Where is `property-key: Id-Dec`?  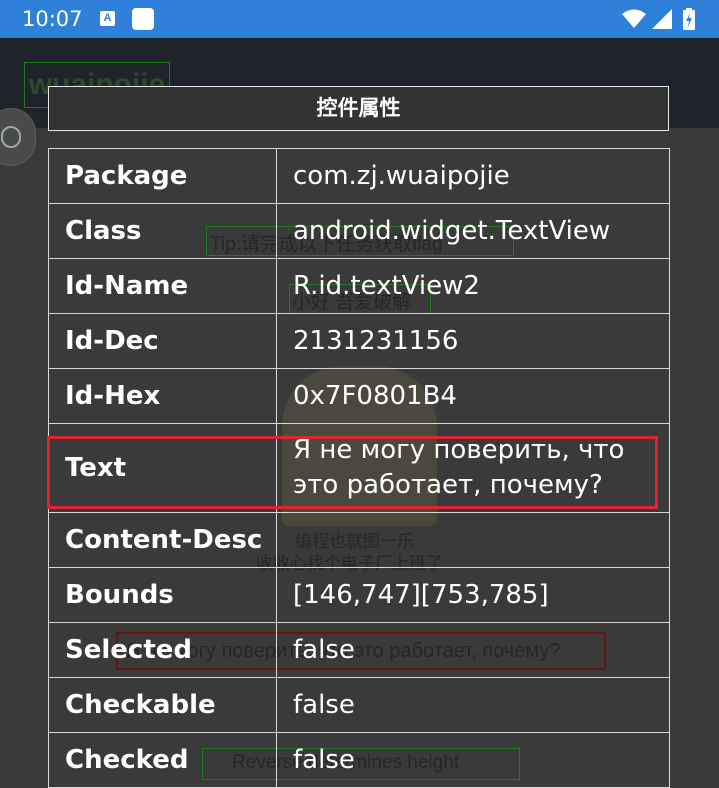 property-key: Id-Dec is located at coordinates (162, 341).